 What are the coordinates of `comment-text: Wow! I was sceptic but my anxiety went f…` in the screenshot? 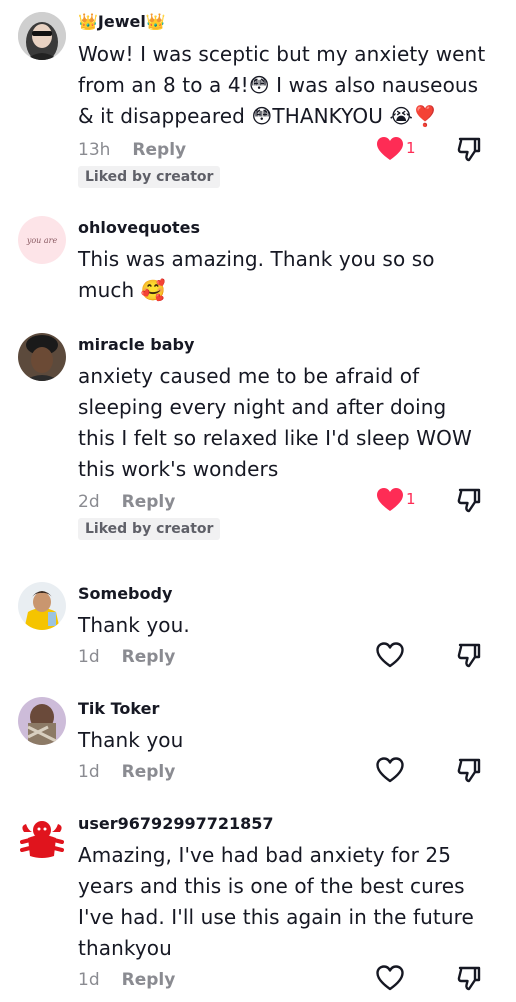 It's located at (282, 85).